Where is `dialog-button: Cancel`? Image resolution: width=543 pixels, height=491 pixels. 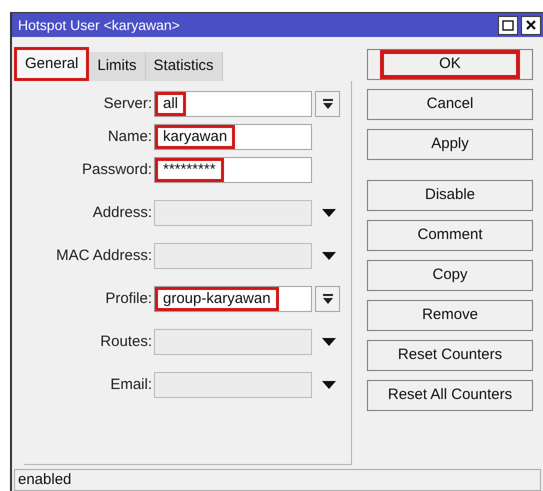
dialog-button: Cancel is located at coordinates (450, 104).